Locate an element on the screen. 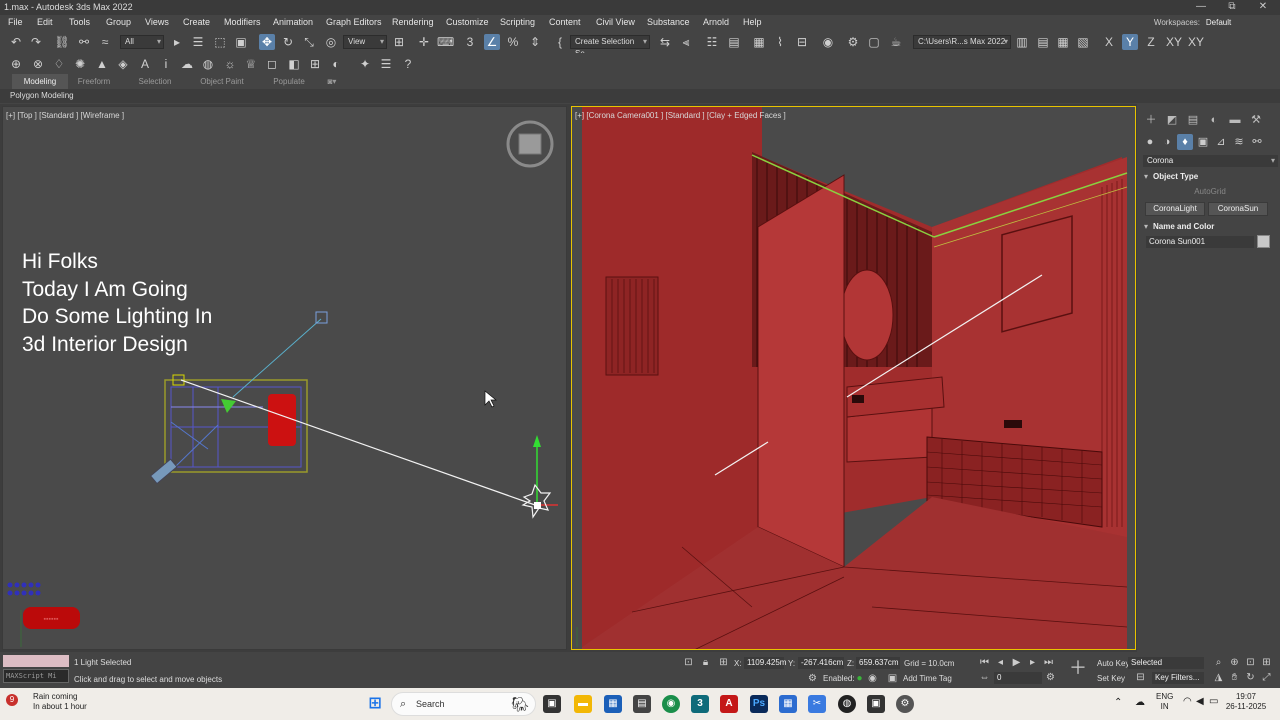 The width and height of the screenshot is (1280, 720). menu-arnold: Arnold is located at coordinates (716, 22).